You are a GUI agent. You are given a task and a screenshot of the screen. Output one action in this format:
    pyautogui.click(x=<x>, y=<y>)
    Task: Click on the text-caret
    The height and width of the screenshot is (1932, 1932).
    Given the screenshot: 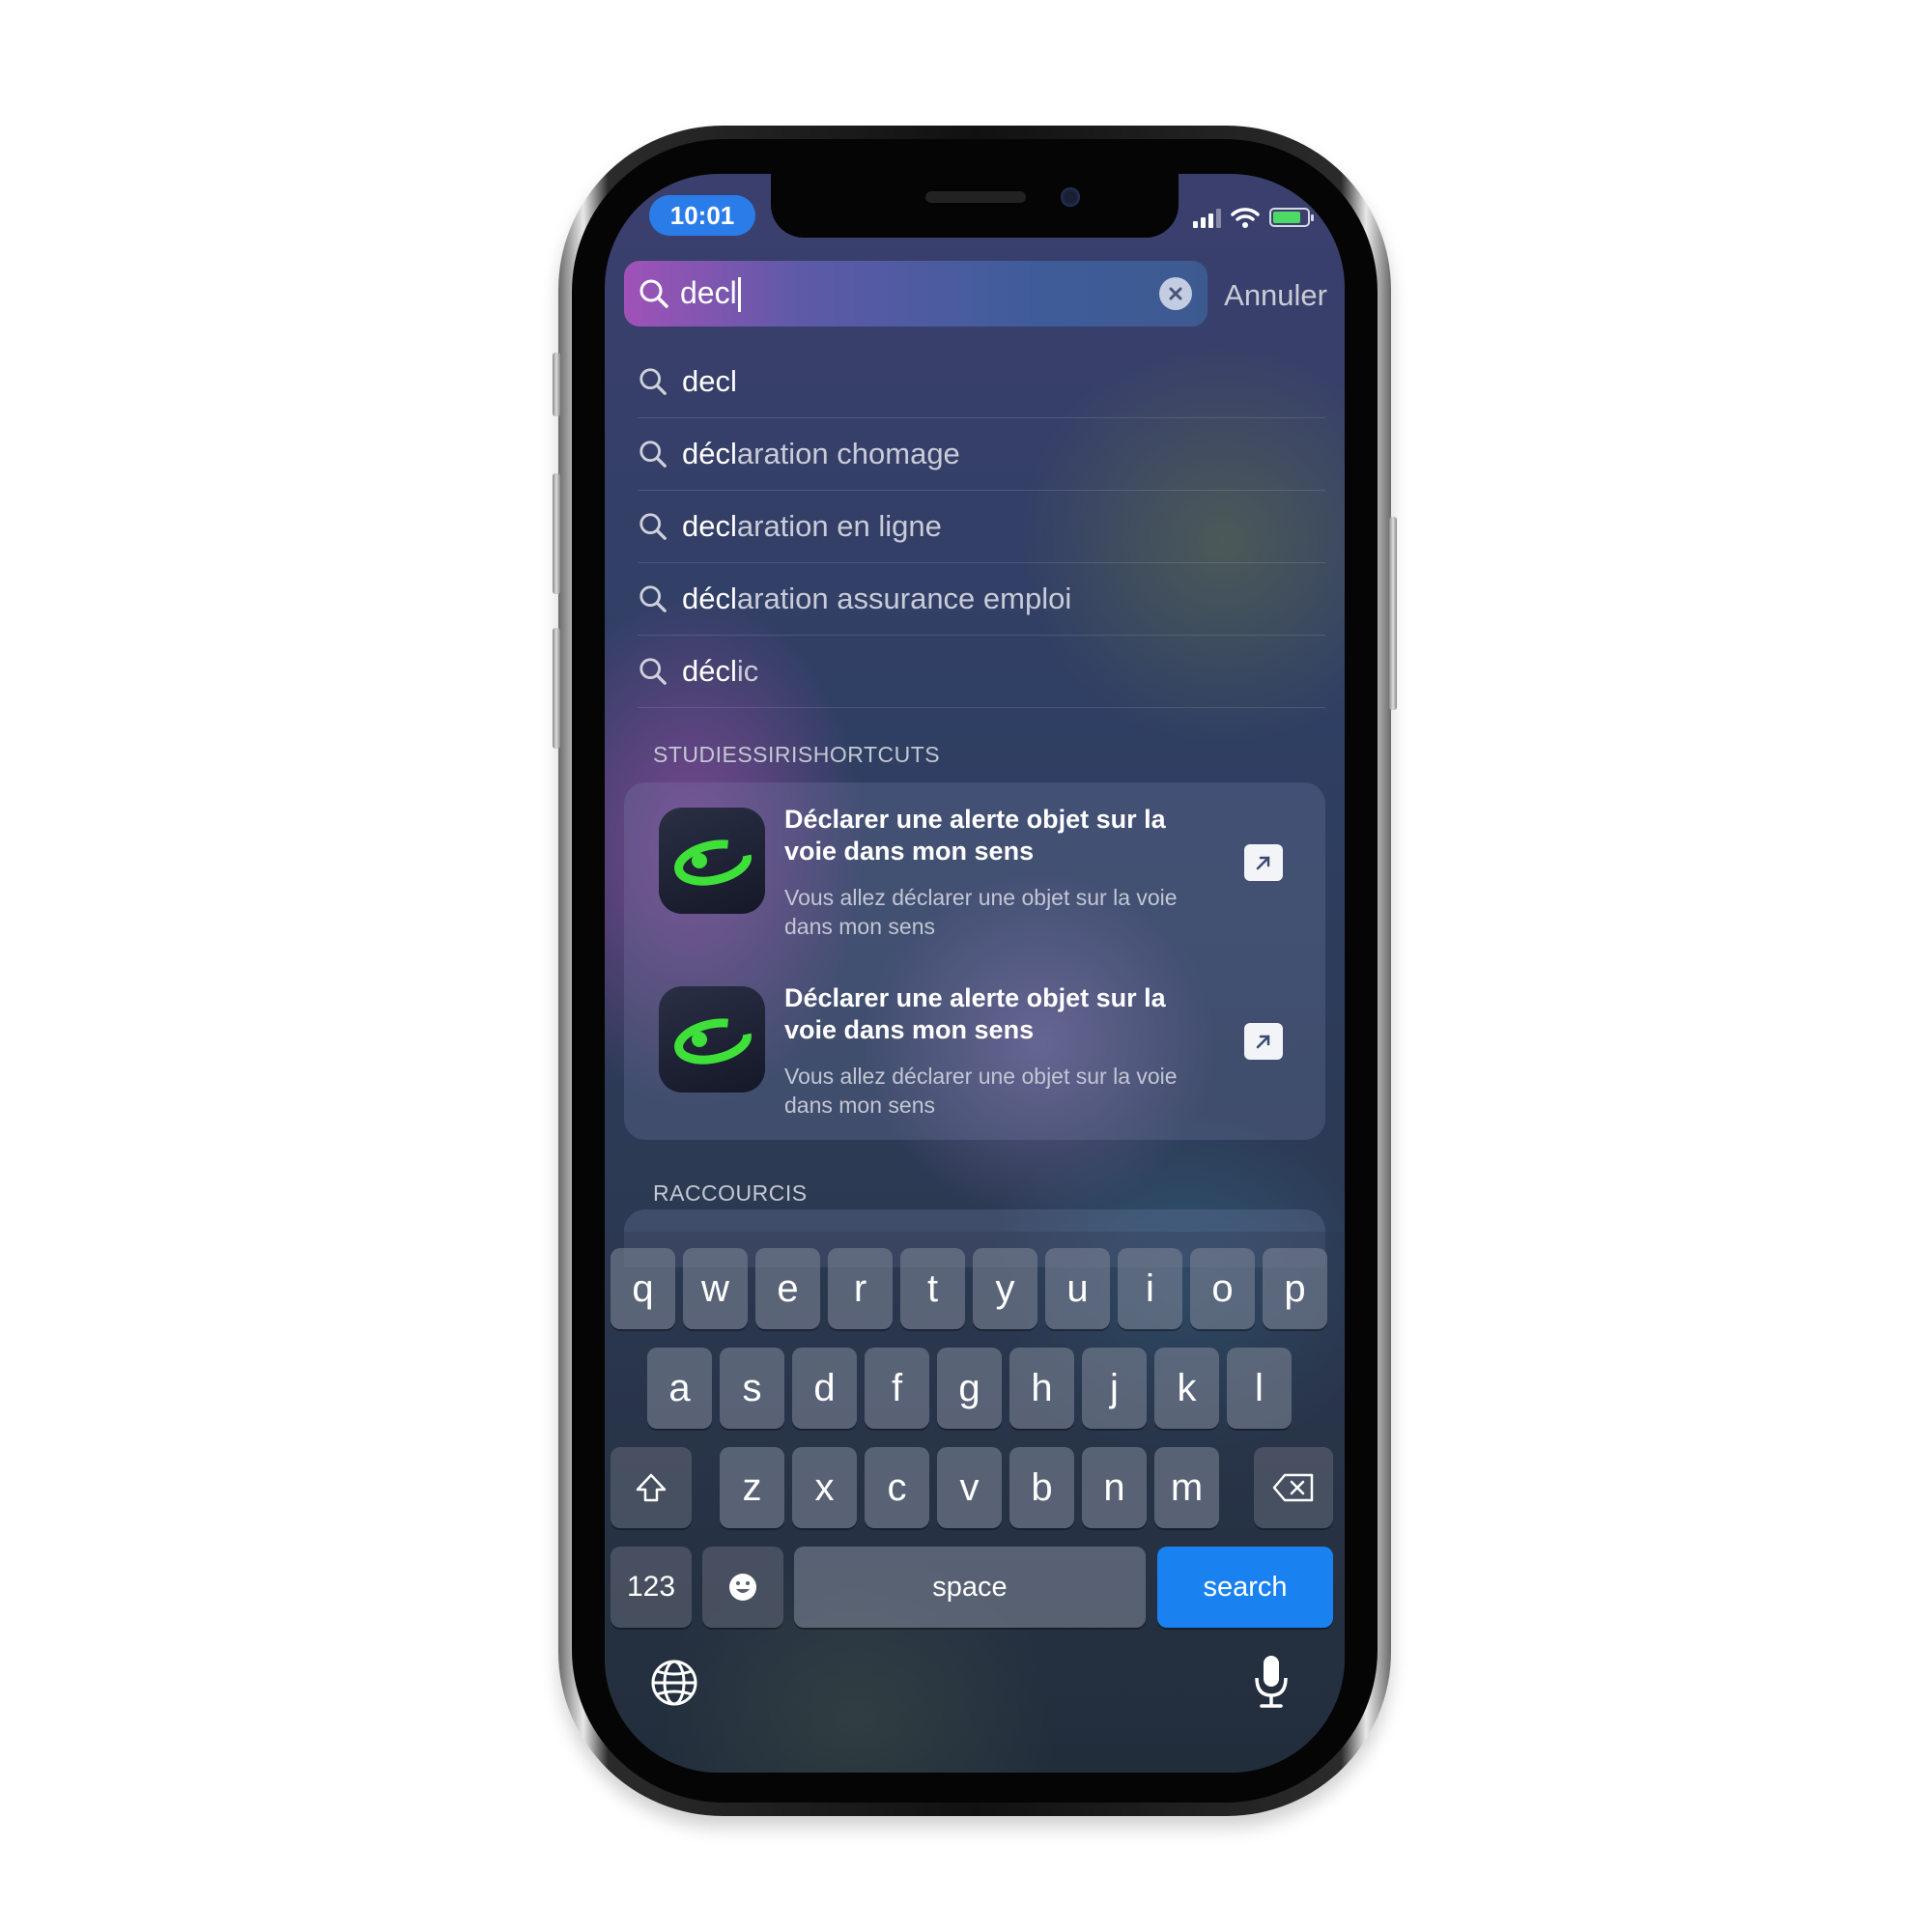 What is the action you would take?
    pyautogui.click(x=739, y=295)
    